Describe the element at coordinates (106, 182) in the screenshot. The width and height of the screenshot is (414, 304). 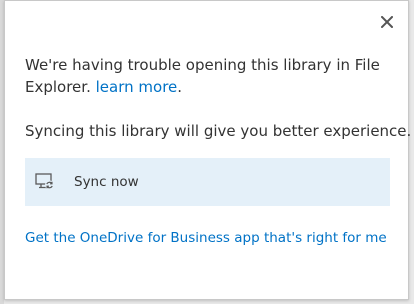
I see `sync-now-label: Sync now` at that location.